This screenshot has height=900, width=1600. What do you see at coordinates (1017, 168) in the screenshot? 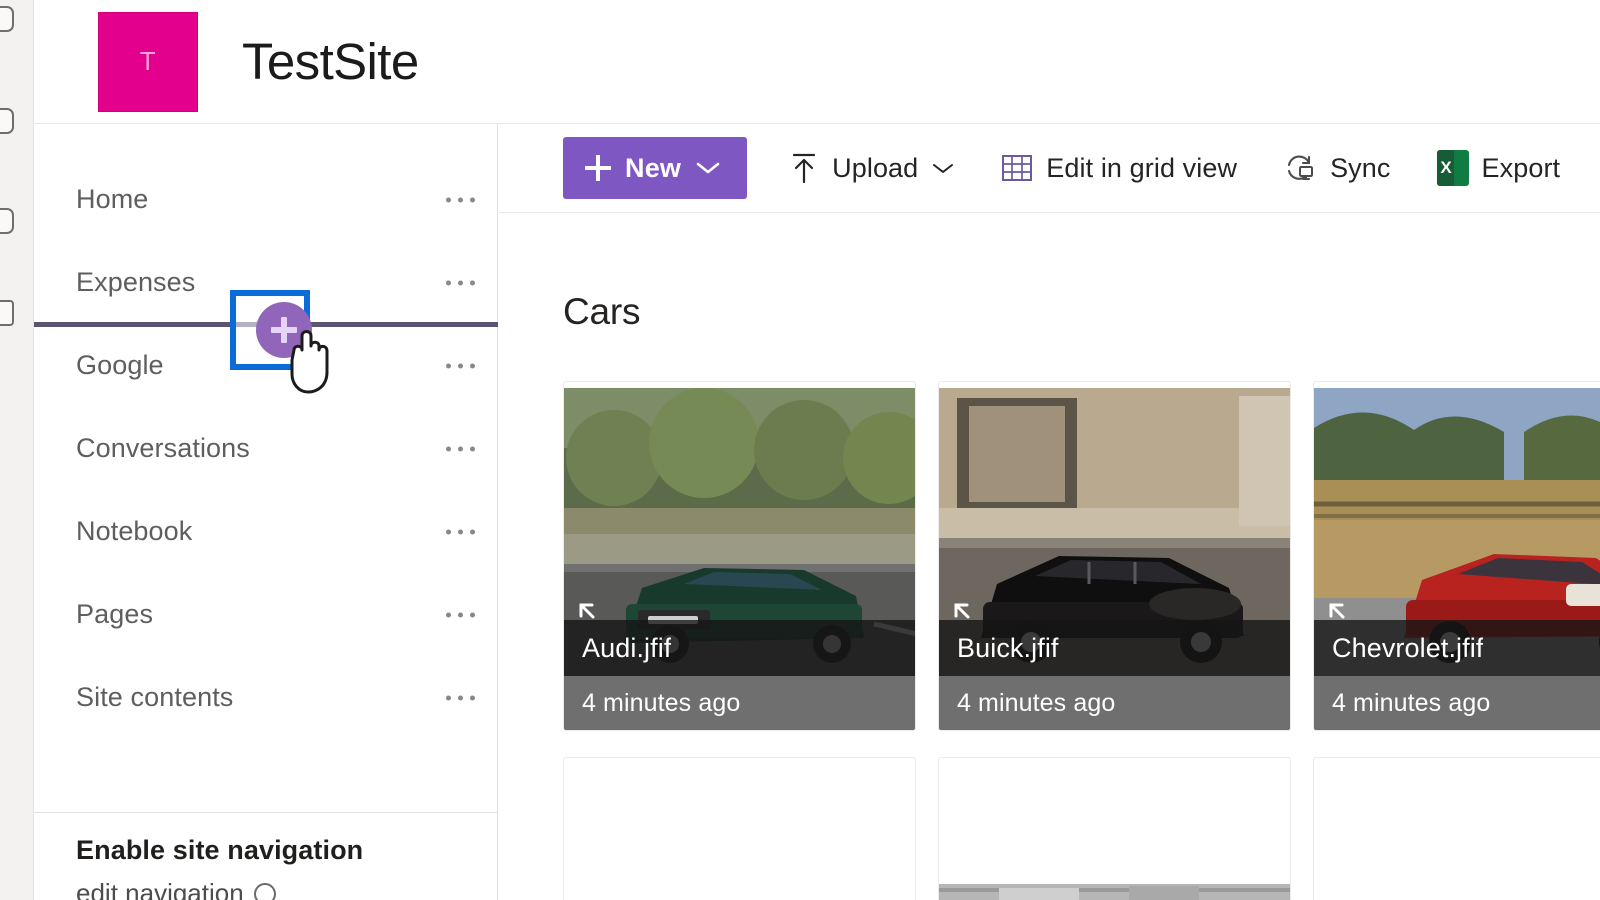
I see `grid-icon` at bounding box center [1017, 168].